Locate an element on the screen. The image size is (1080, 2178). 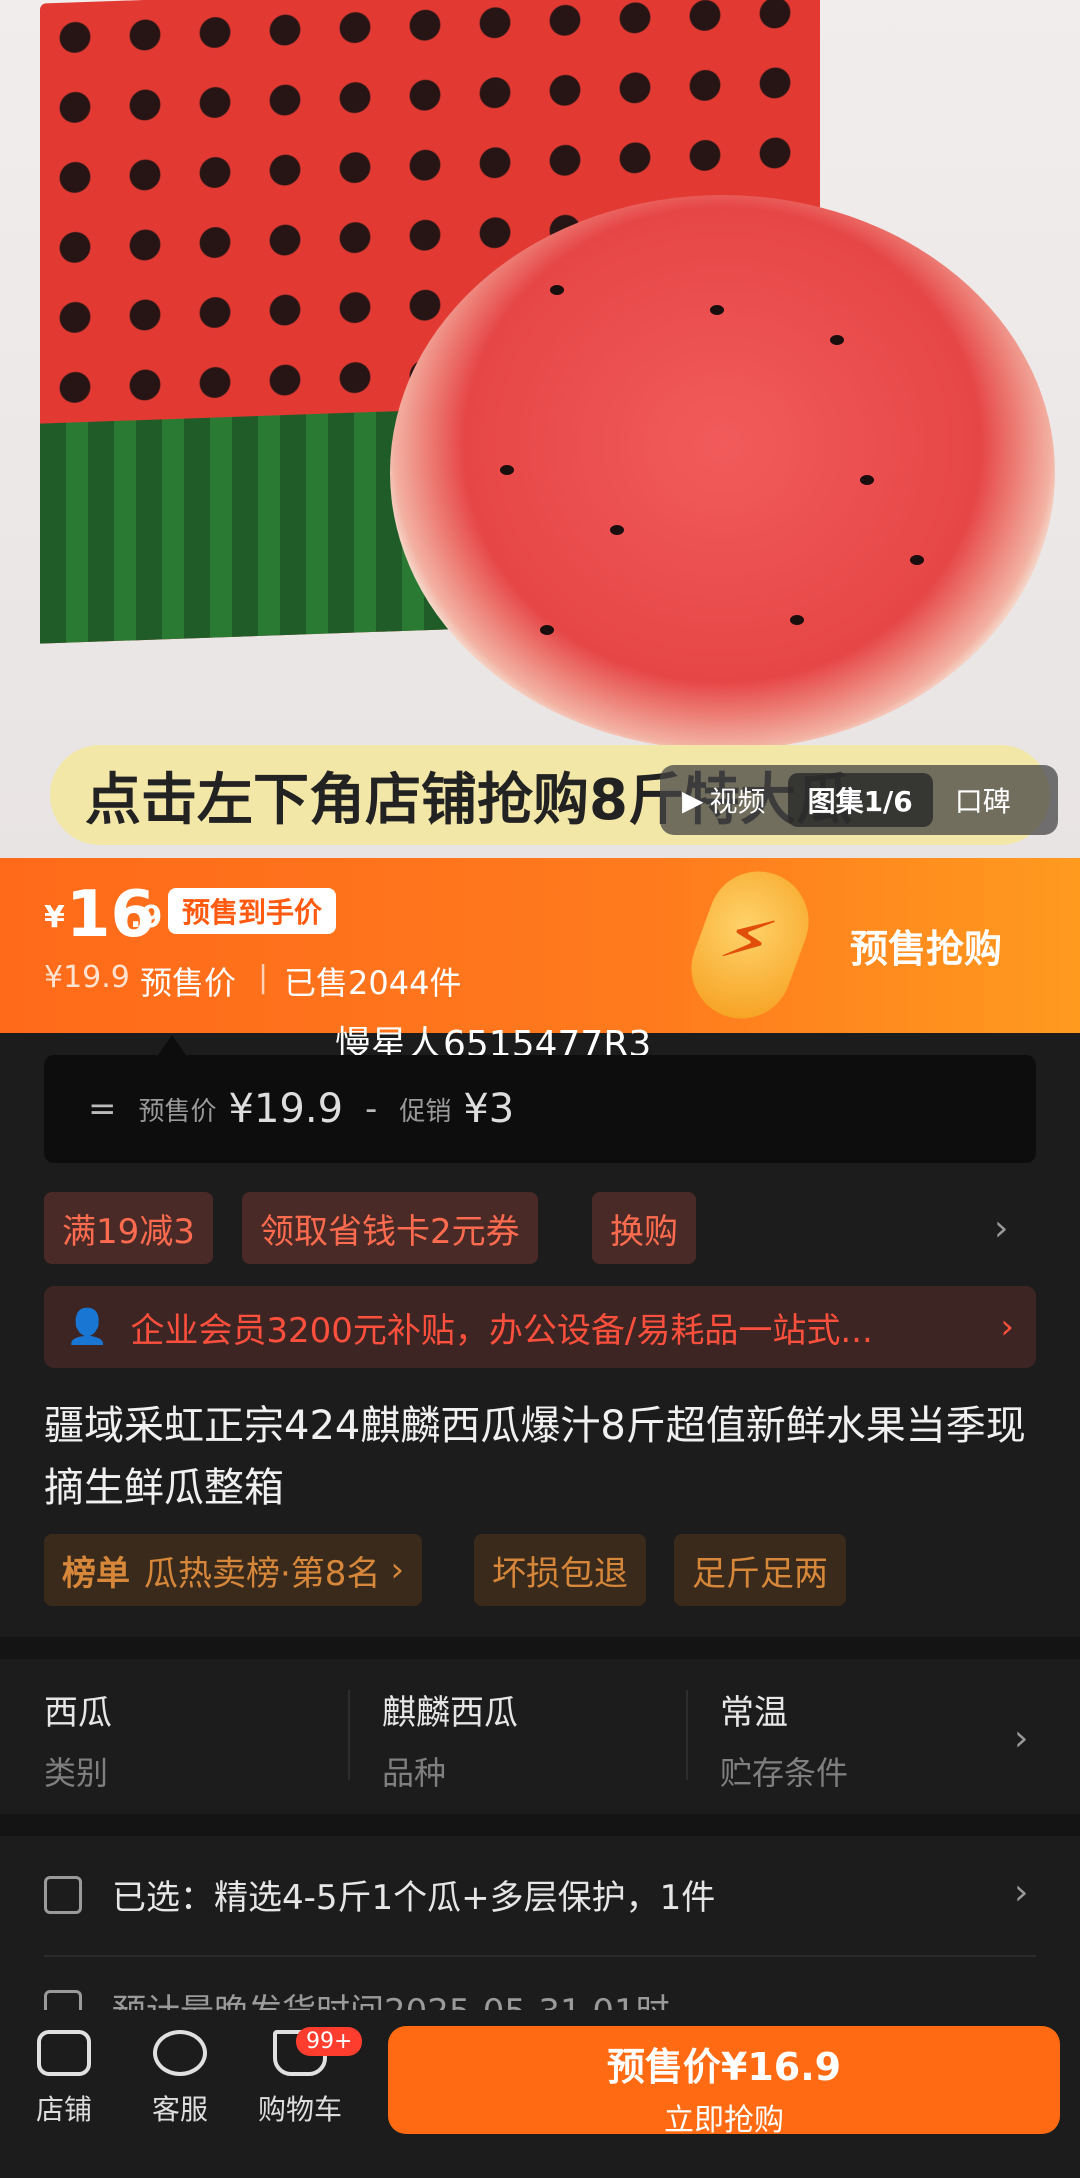
product-title: 疆域采虹正宗424麒麟西瓜爆汁8斤超值新鲜水果当季现摘生鲜瓜整箱 is located at coordinates (535, 1457).